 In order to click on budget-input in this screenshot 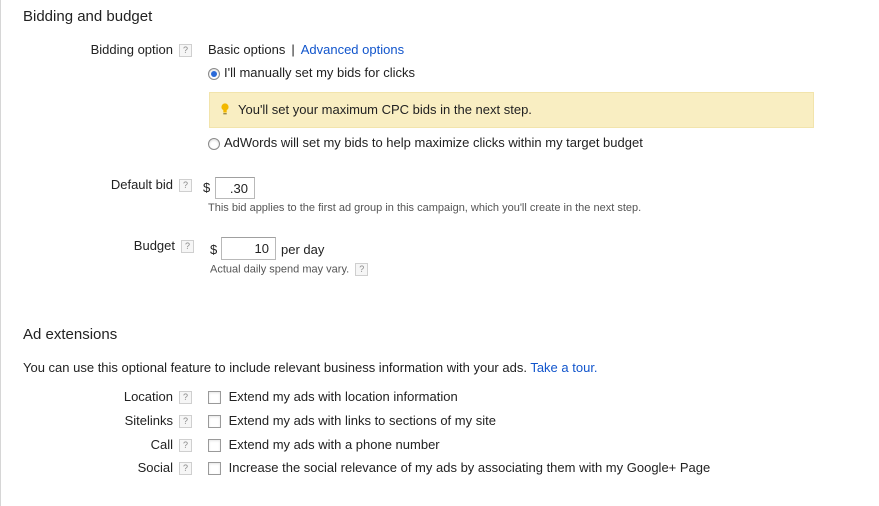, I will do `click(248, 248)`.